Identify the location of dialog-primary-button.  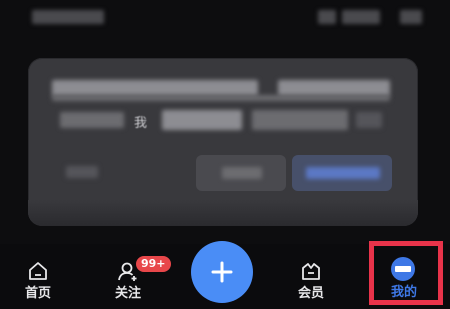
(342, 173).